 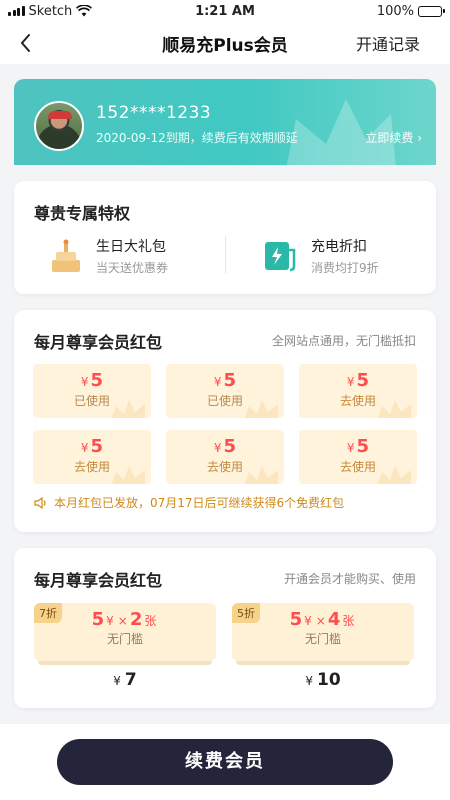 What do you see at coordinates (225, 43) in the screenshot?
I see `navigation-bar: 顺易充Plus会员 开通记录` at bounding box center [225, 43].